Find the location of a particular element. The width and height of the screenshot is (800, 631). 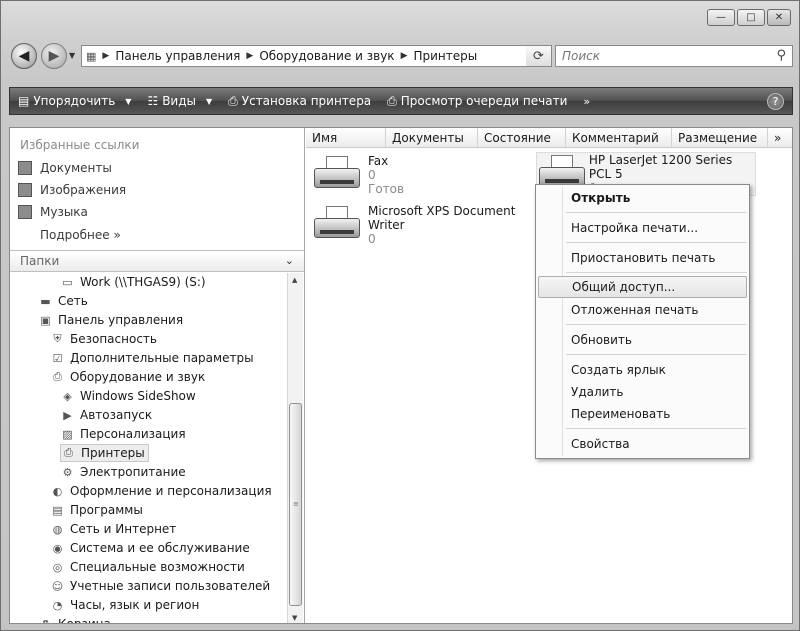

appearance-icon: ◐ is located at coordinates (57, 491).